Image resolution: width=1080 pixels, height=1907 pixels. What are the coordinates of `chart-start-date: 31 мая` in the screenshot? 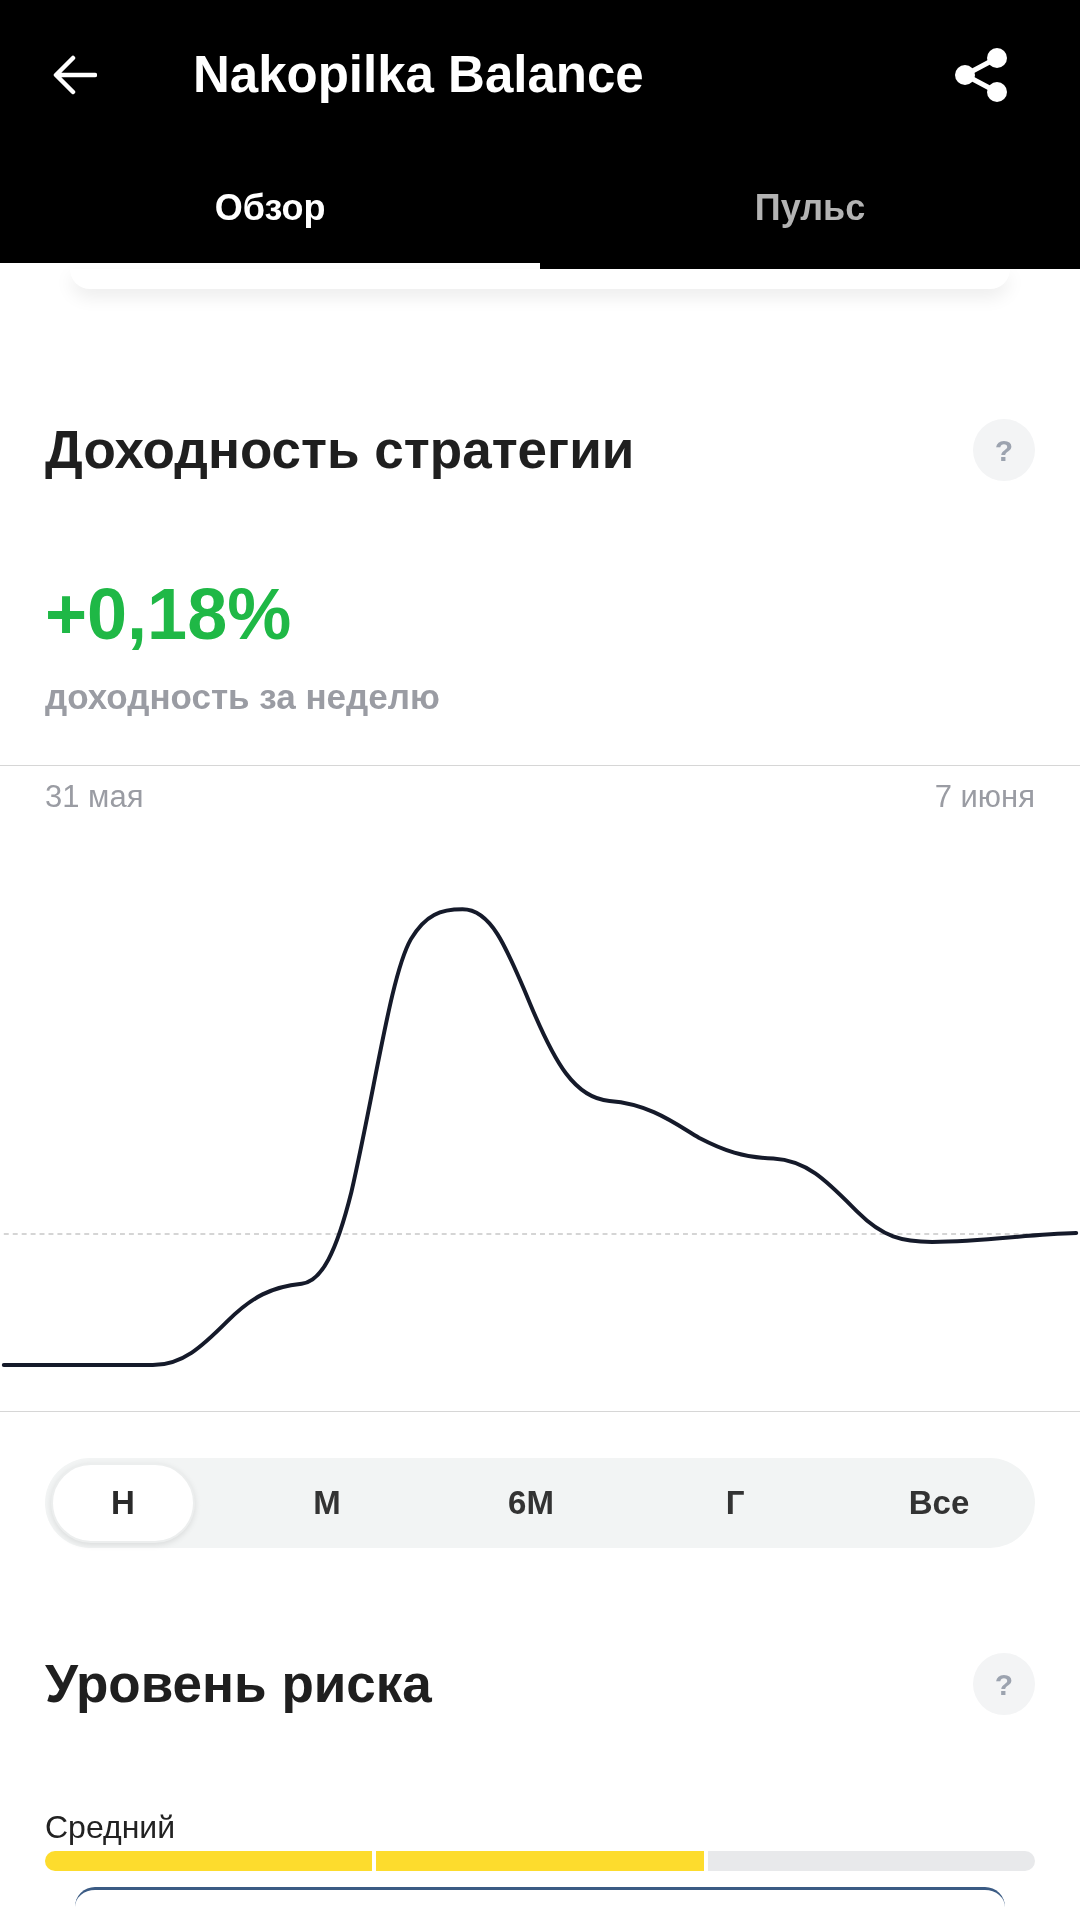 It's located at (94, 796).